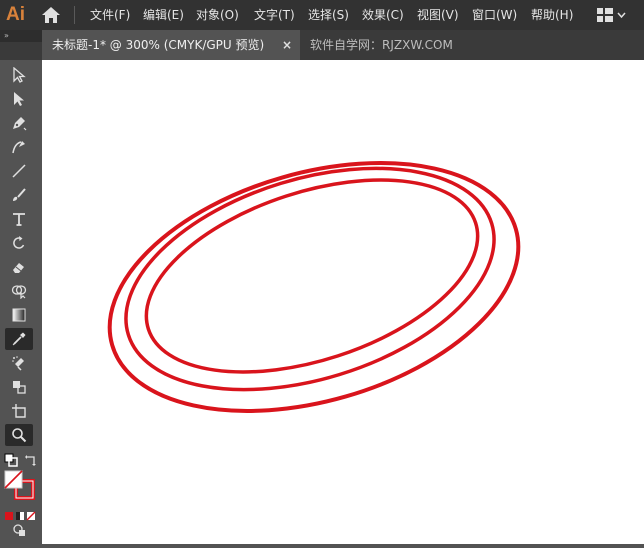 This screenshot has height=548, width=644. I want to click on toolbar-collapse-toggle: », so click(21, 36).